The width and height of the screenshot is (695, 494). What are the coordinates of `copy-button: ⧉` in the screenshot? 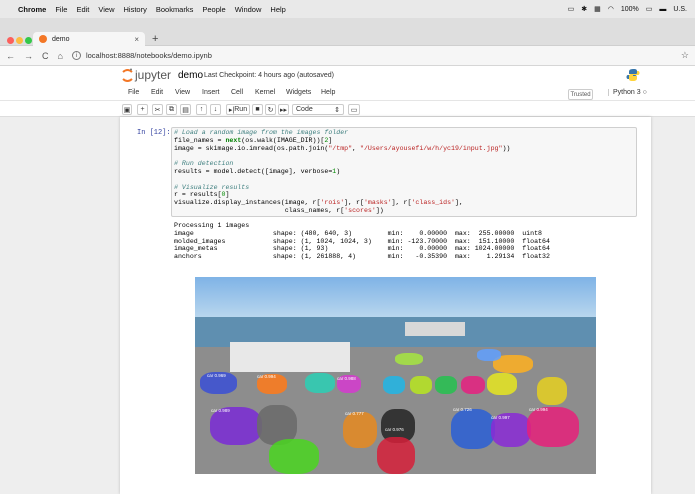 It's located at (171, 109).